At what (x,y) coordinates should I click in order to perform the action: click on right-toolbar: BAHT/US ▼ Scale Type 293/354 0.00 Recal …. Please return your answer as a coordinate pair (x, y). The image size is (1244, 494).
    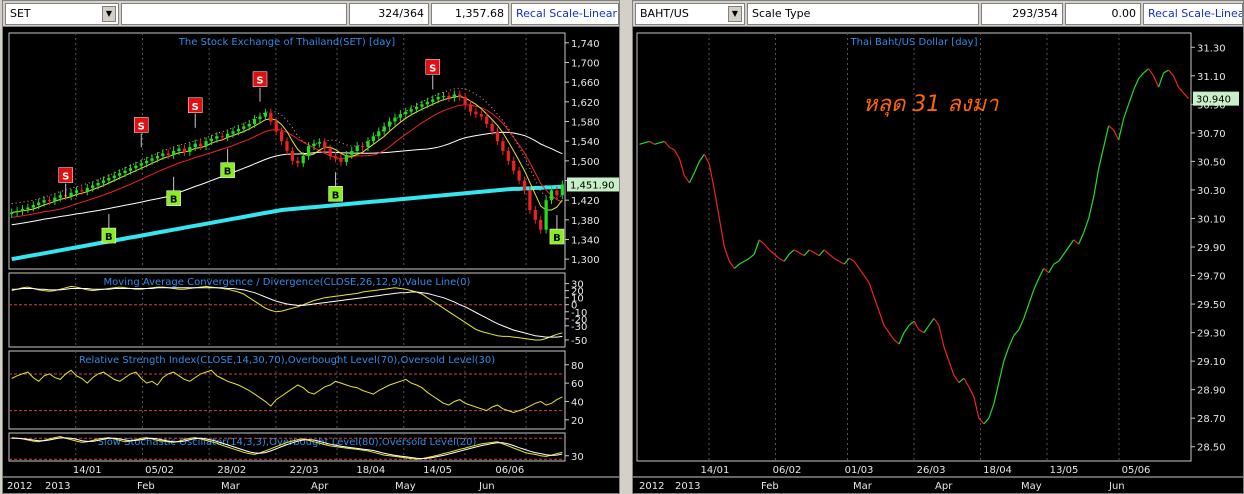
    Looking at the image, I should click on (938, 14).